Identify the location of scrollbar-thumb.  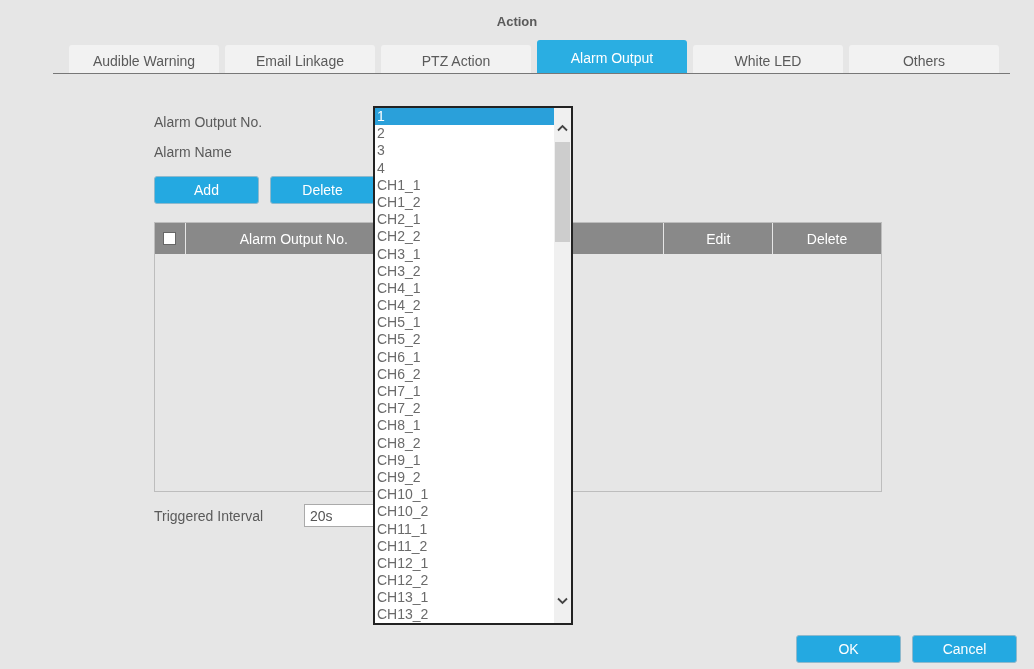
(562, 192).